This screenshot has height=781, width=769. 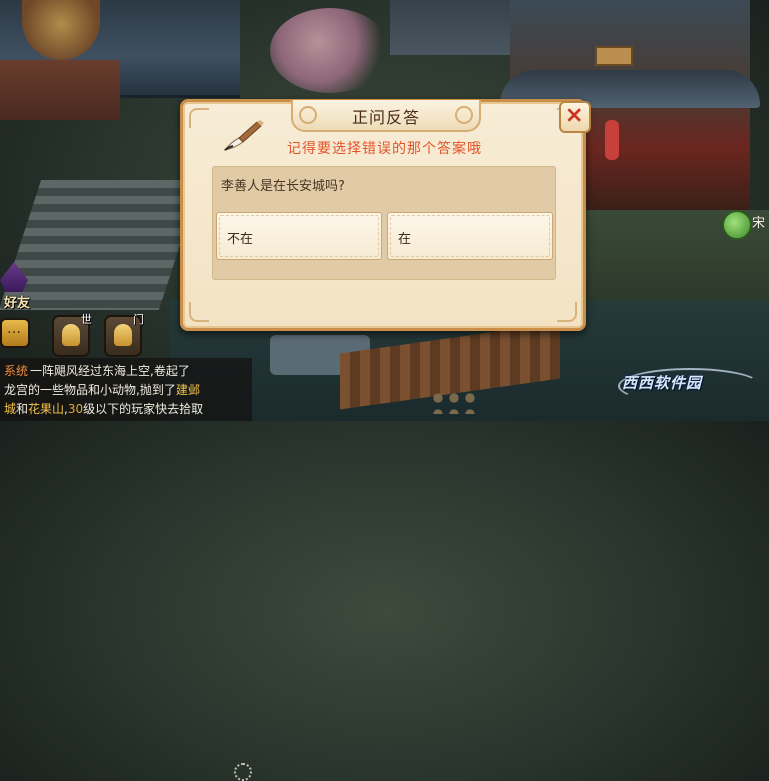 I want to click on jade-orb-icon, so click(x=737, y=225).